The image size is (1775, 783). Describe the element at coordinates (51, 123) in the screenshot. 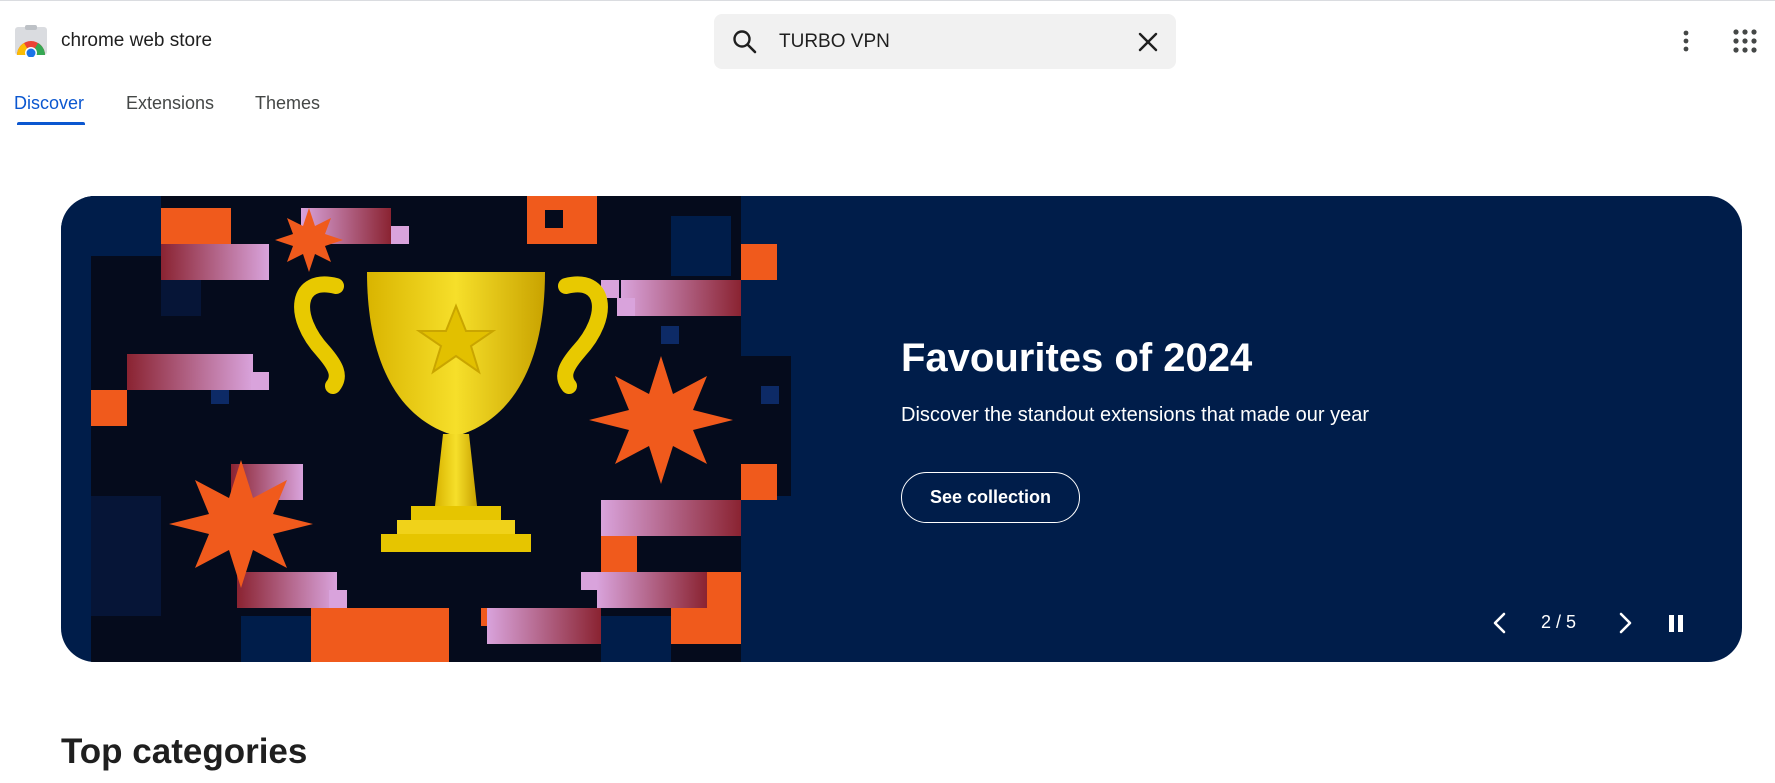

I see `active-tab-indicator` at that location.